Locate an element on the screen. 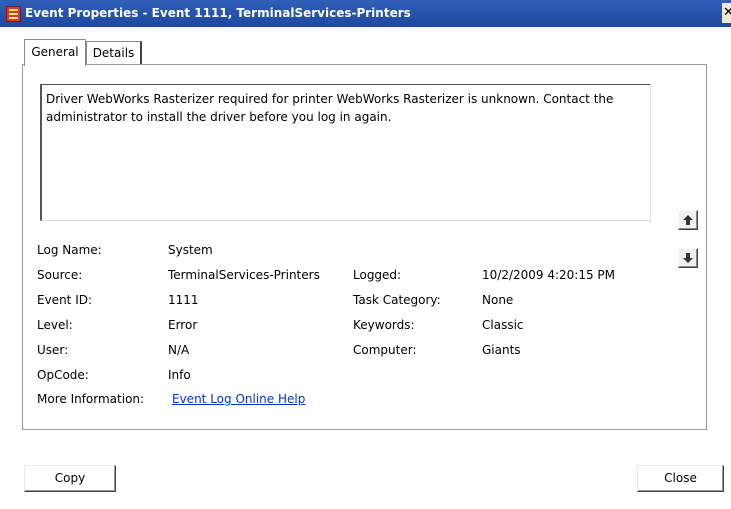 The width and height of the screenshot is (731, 509). event-id-label: Event ID: is located at coordinates (65, 300).